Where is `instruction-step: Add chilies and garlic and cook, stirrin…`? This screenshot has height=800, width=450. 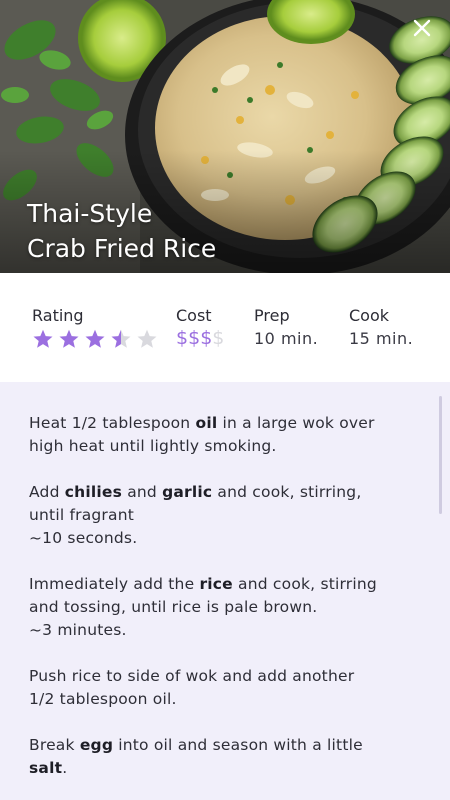
instruction-step: Add chilies and garlic and cook, stirrin… is located at coordinates (226, 515).